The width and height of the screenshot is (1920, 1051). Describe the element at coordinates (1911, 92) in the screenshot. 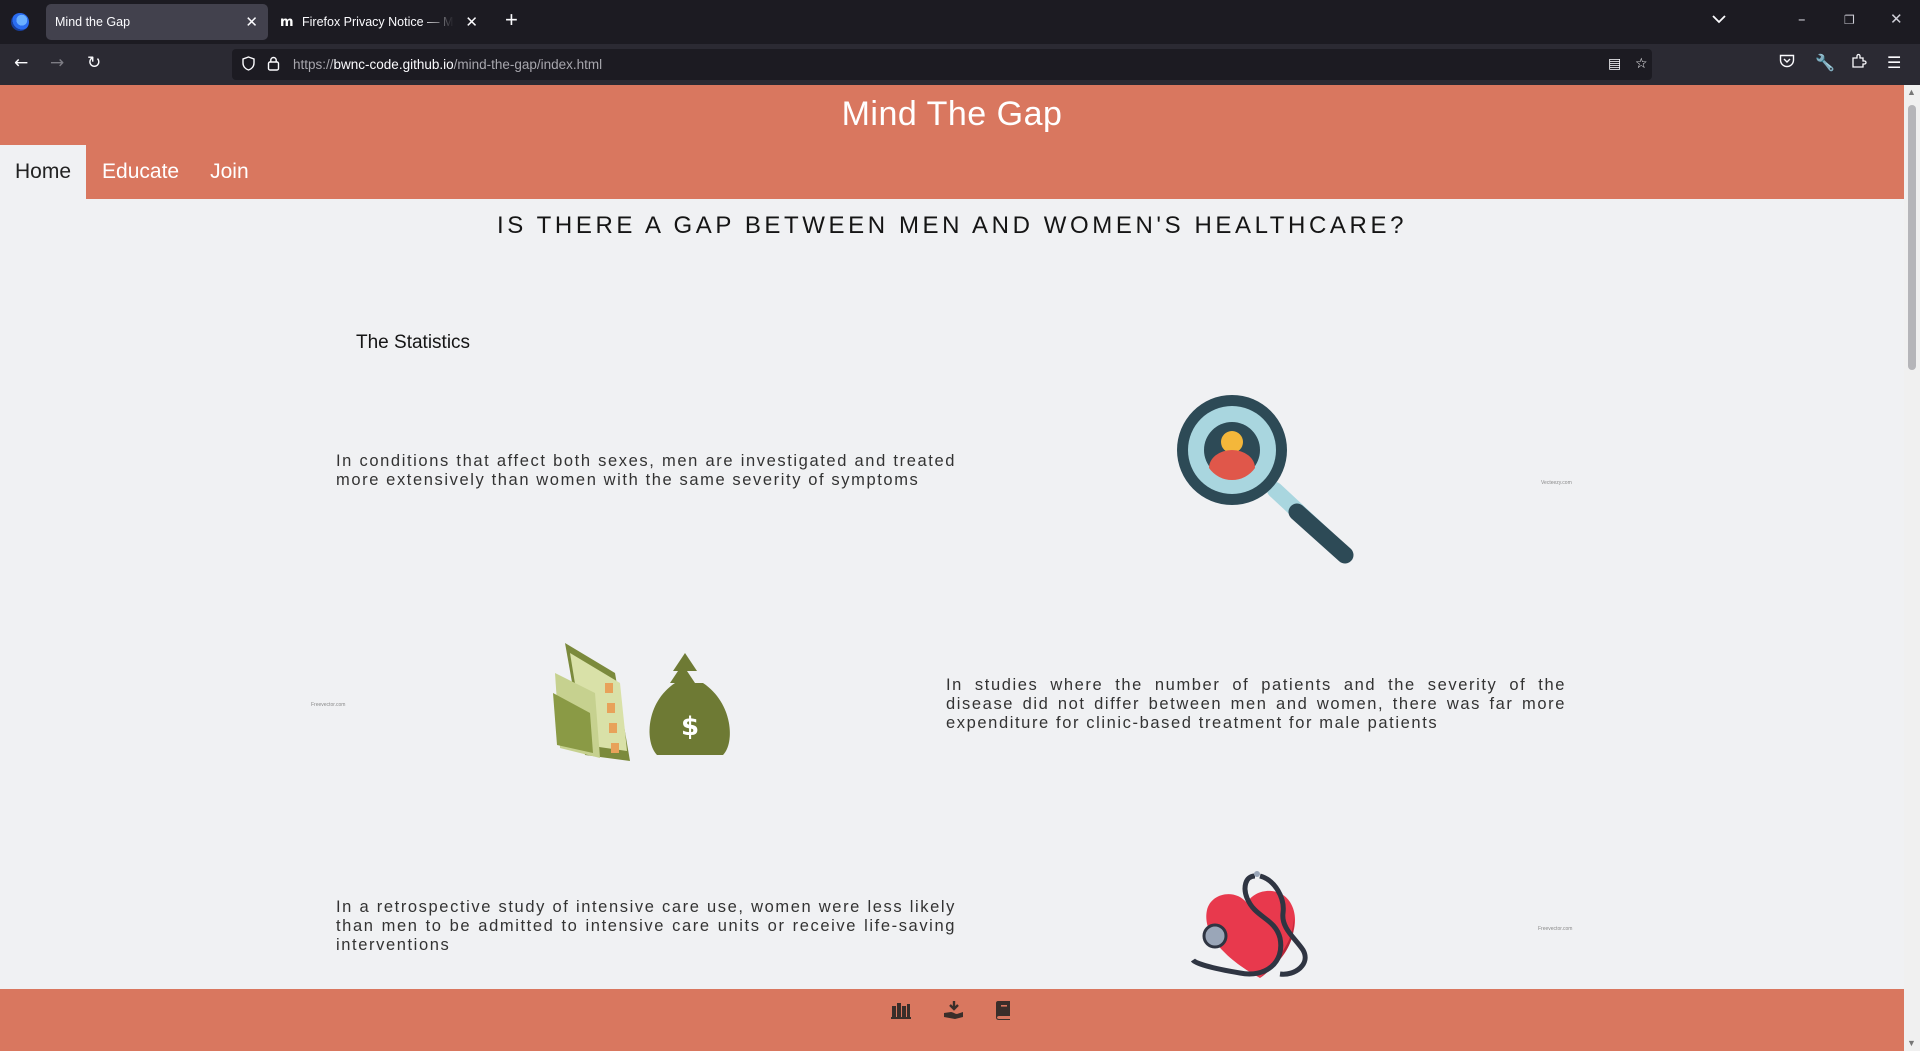

I see `scroll-up-arrow-icon: ▲` at that location.